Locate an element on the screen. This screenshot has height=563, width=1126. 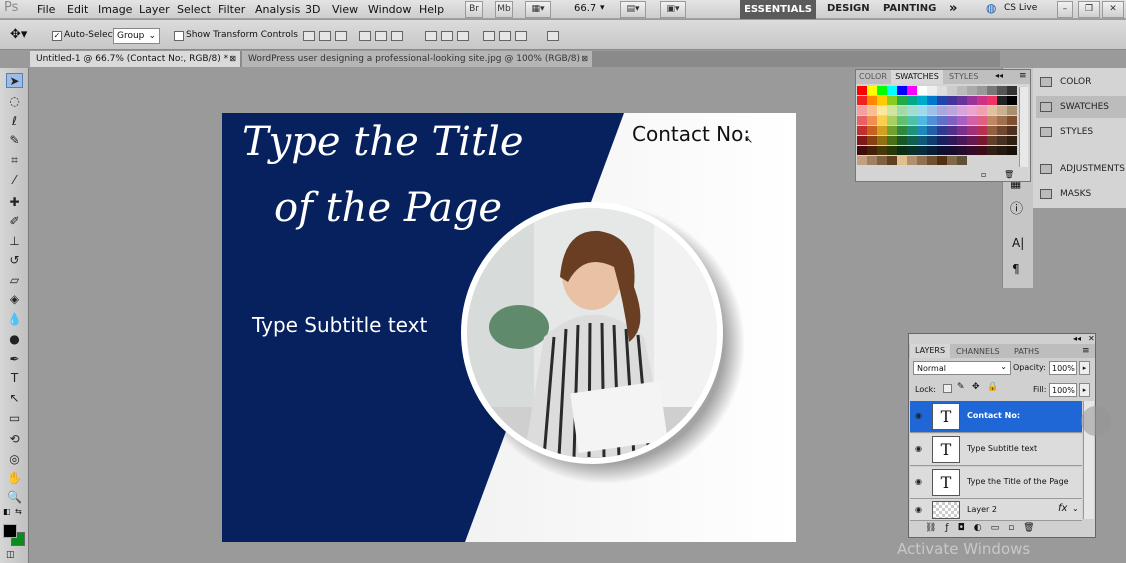
lasso-tool-icon: ℓ is located at coordinates (14, 120).